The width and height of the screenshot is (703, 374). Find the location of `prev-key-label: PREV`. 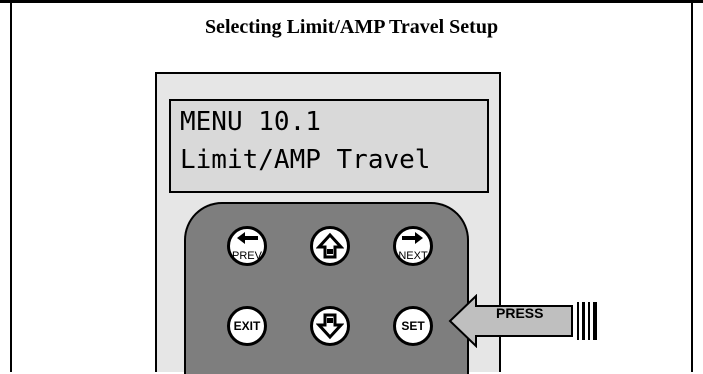

prev-key-label: PREV is located at coordinates (247, 256).